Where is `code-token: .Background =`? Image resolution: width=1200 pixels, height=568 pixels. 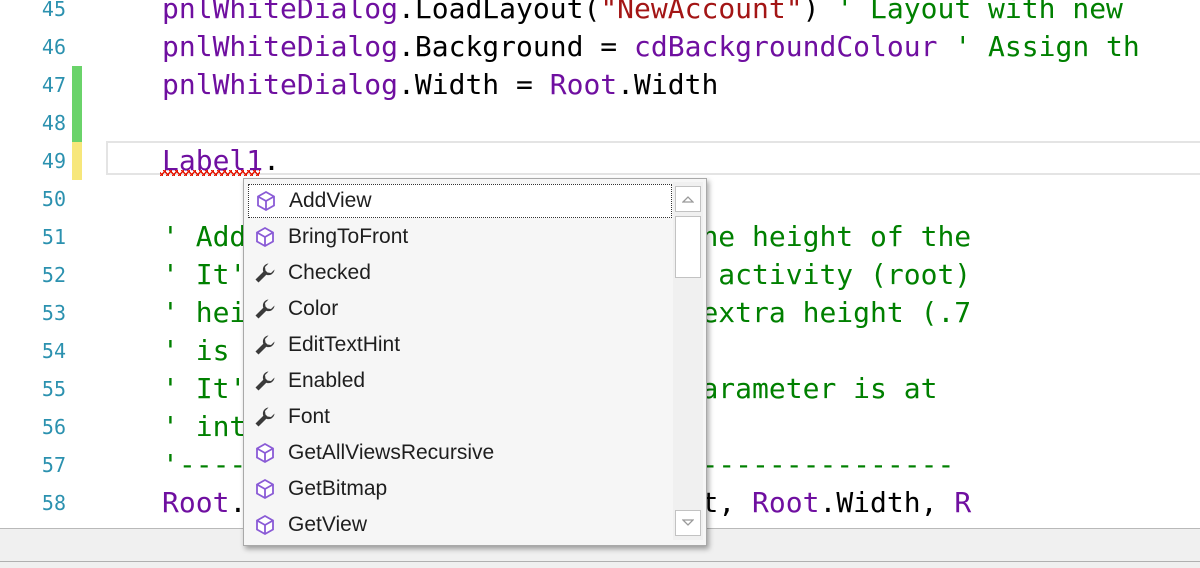 code-token: .Background = is located at coordinates (516, 46).